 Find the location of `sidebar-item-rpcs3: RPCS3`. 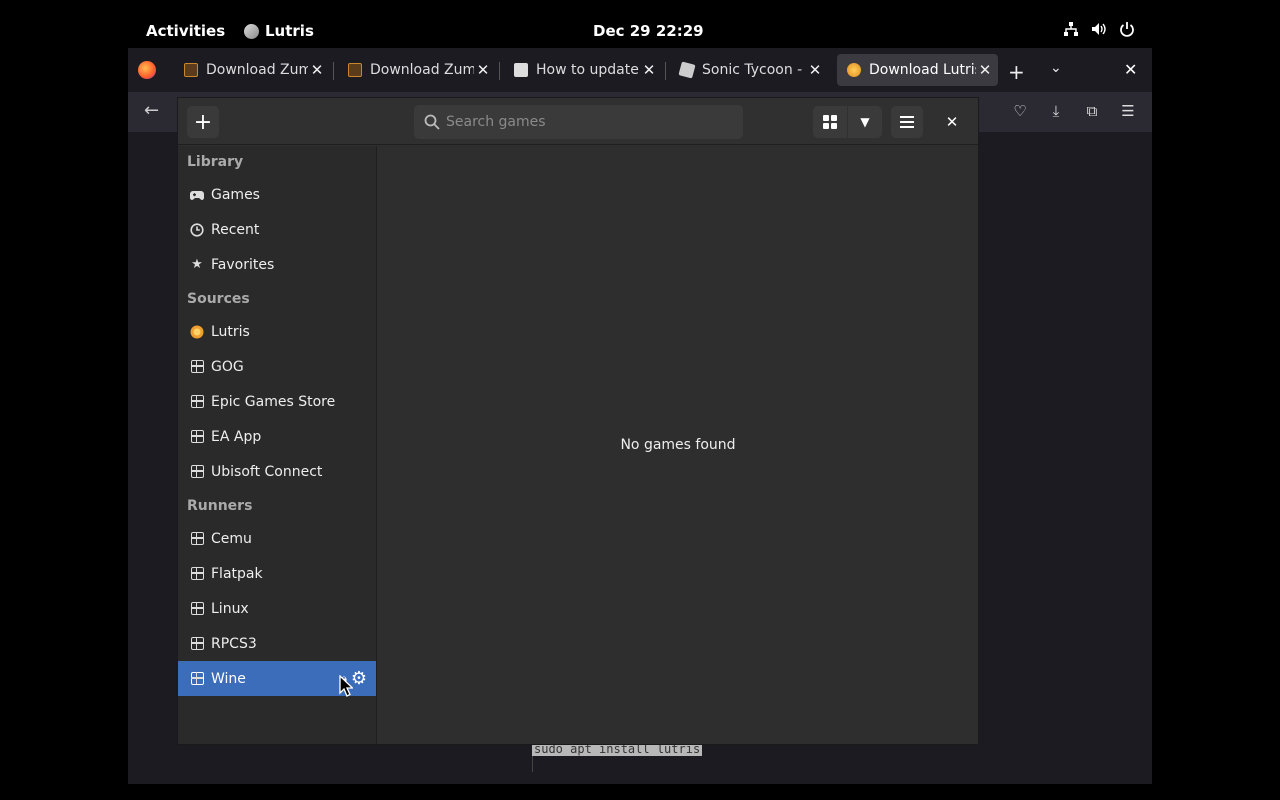

sidebar-item-rpcs3: RPCS3 is located at coordinates (277, 643).